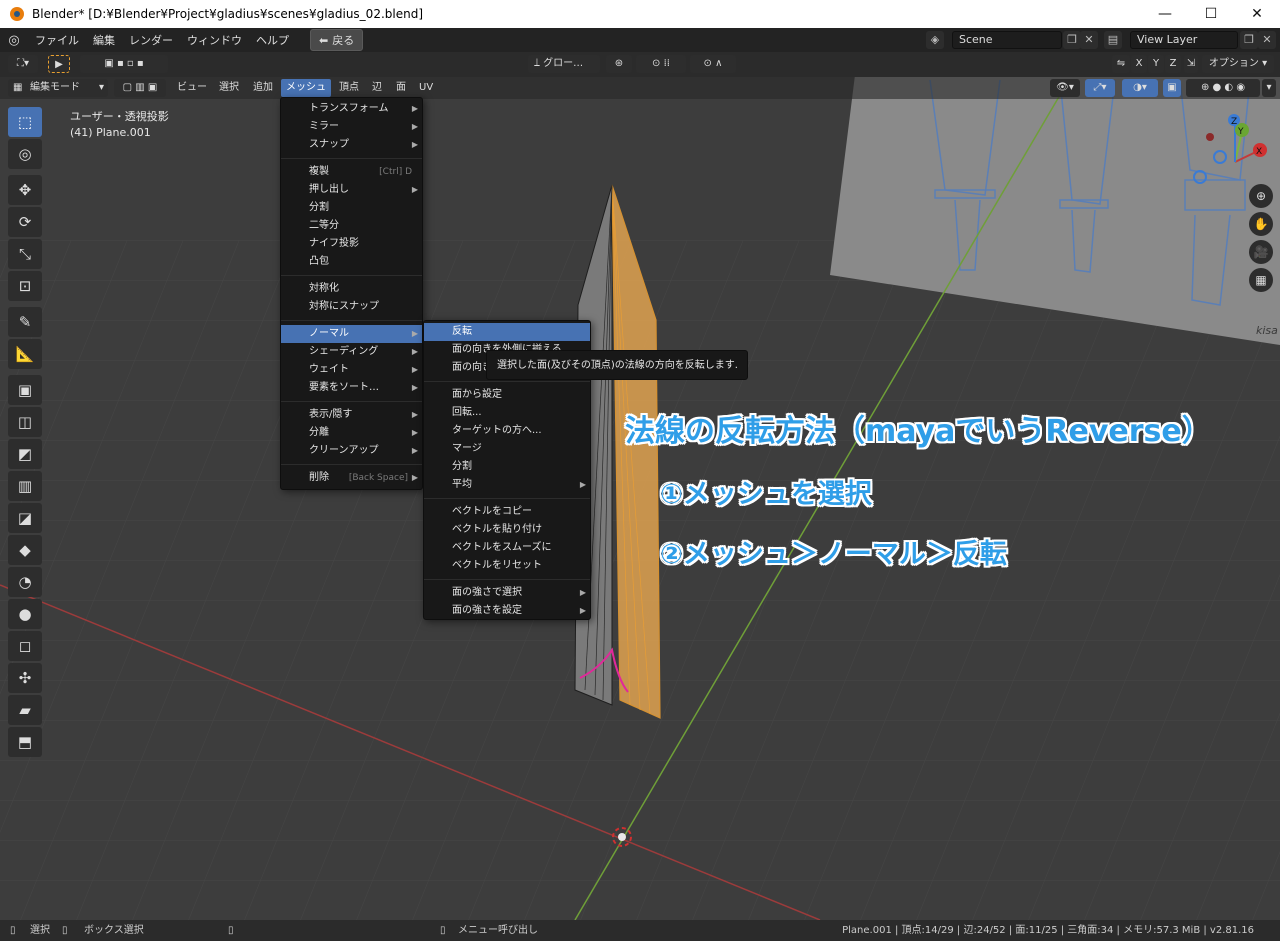  Describe the element at coordinates (351, 190) in the screenshot. I see `mesh-menu-item: 押し出し ▶` at that location.